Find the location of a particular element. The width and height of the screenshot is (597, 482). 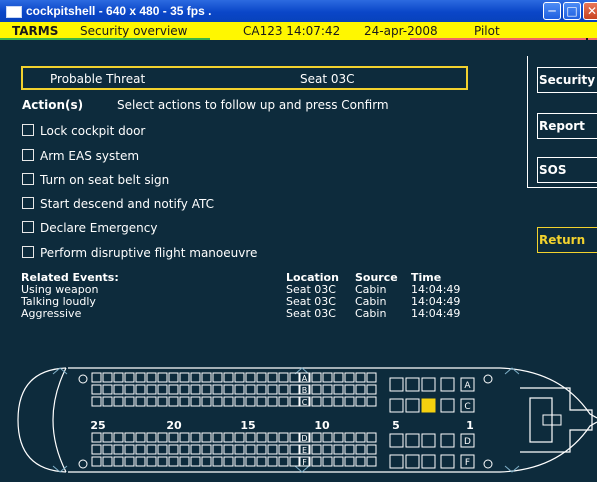

threat-location: Seat 03C is located at coordinates (327, 79).